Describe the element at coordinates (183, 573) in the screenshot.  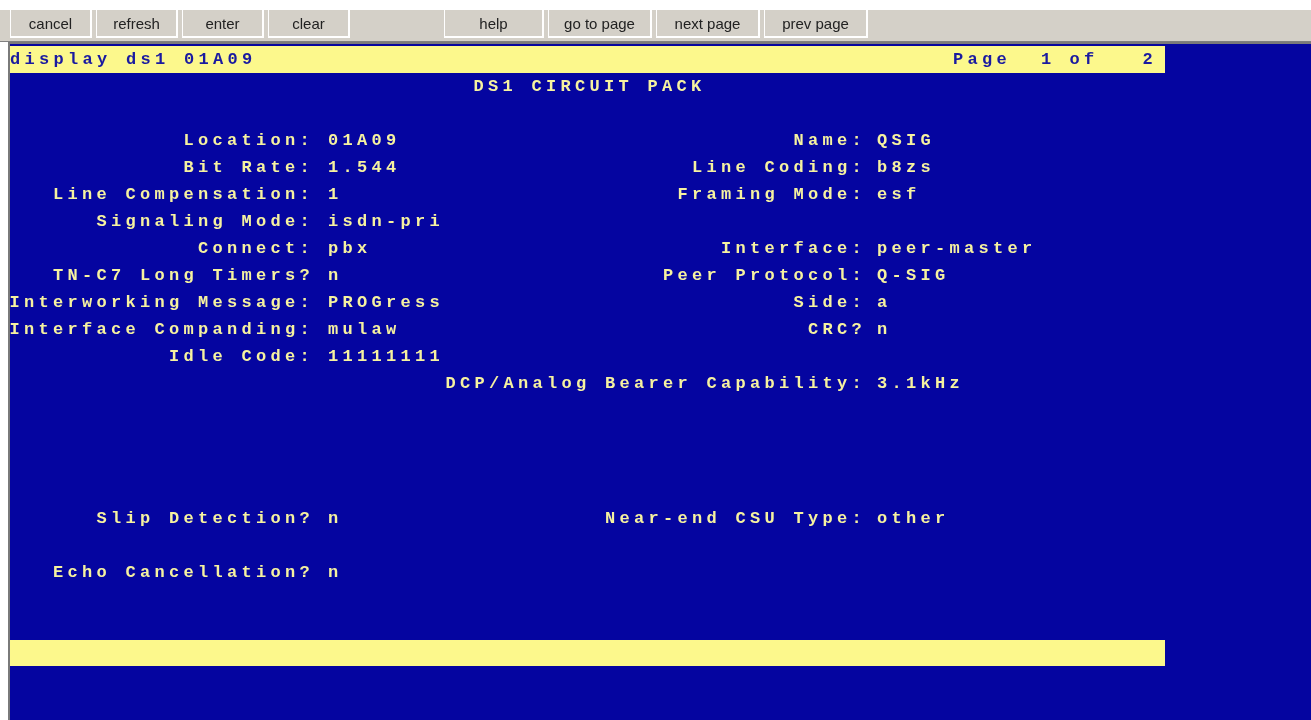
I see `field-label: Echo Cancellation?` at that location.